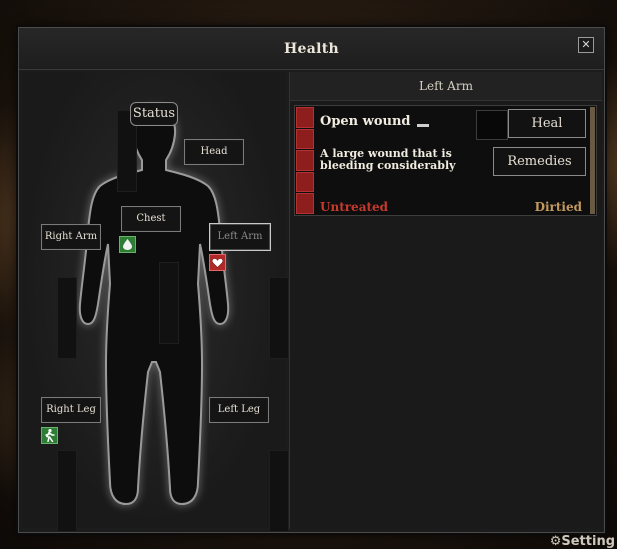 The height and width of the screenshot is (549, 617). I want to click on close-icon: ✕, so click(586, 44).